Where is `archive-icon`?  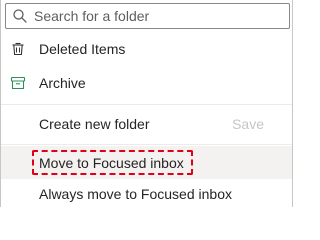
archive-icon is located at coordinates (18, 83).